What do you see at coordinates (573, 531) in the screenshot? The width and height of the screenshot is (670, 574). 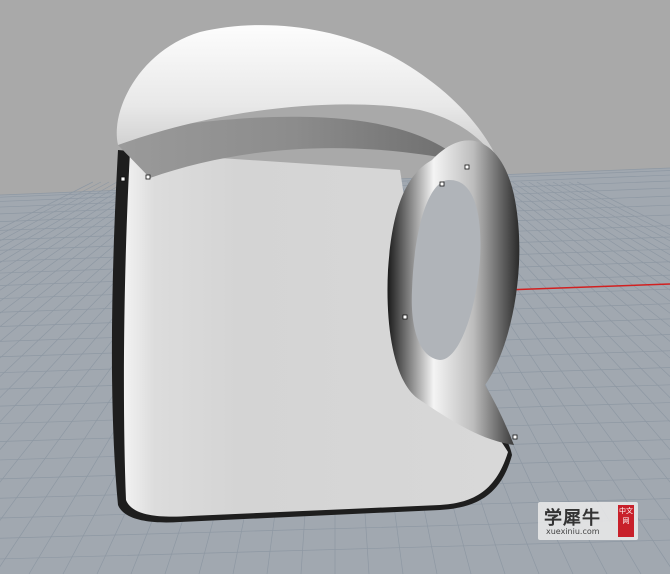 I see `watermark-domain: xuexiniu.com` at bounding box center [573, 531].